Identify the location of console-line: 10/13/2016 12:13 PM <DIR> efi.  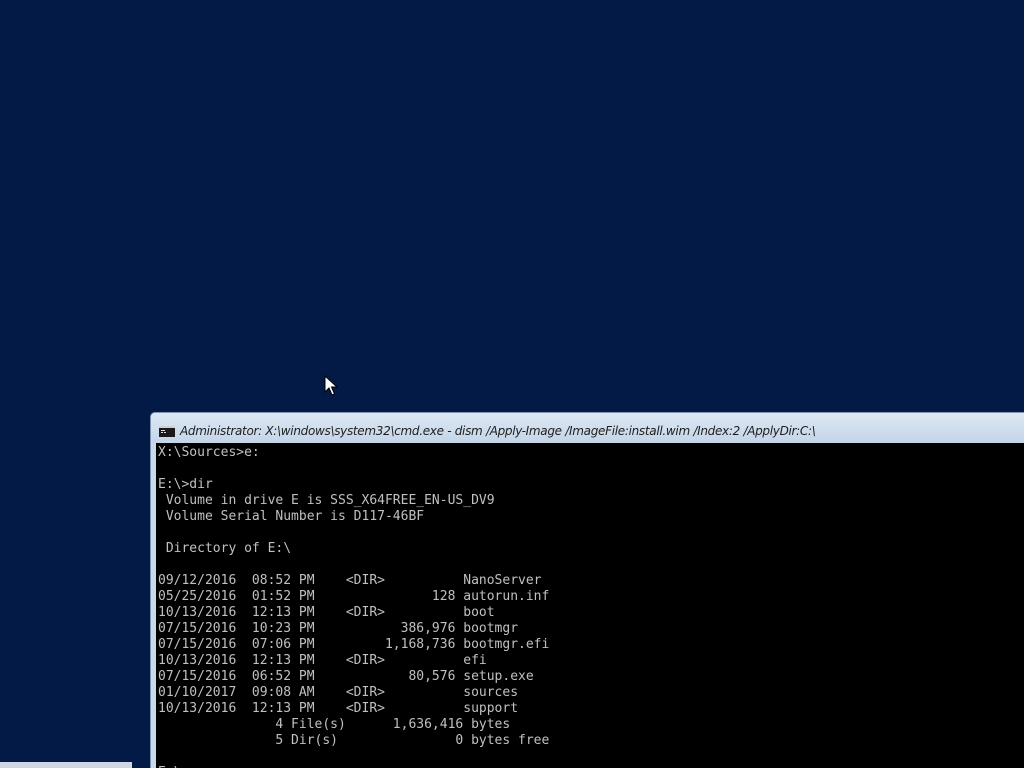
(322, 660).